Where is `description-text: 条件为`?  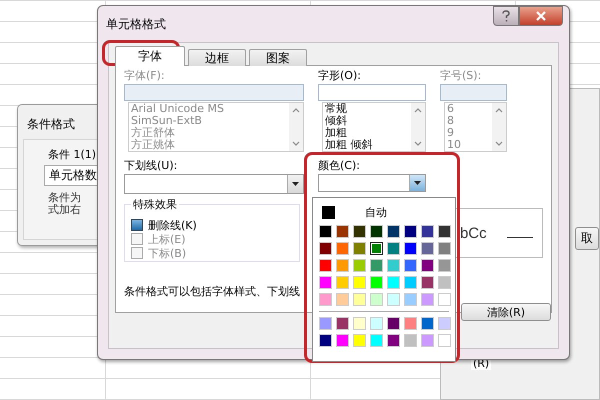 description-text: 条件为 is located at coordinates (64, 198).